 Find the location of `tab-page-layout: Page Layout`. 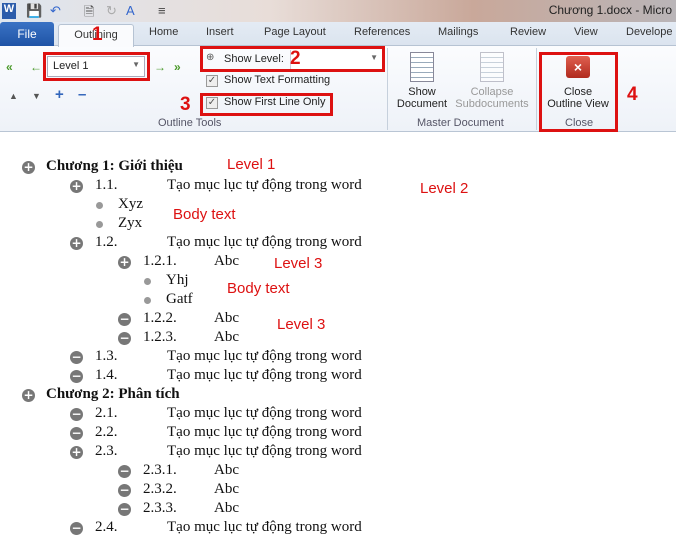

tab-page-layout: Page Layout is located at coordinates (295, 32).